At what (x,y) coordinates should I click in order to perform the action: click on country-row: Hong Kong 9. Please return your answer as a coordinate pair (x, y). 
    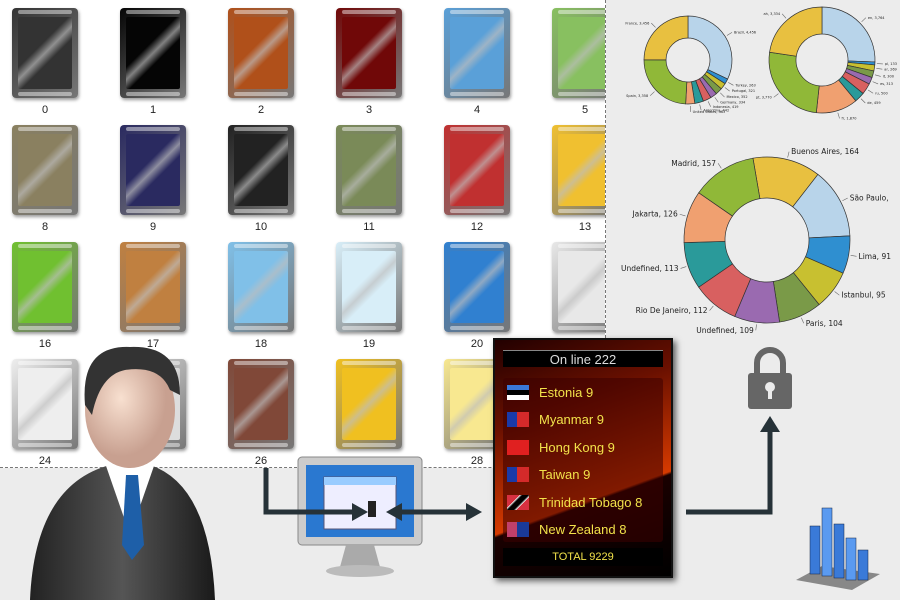
    Looking at the image, I should click on (559, 447).